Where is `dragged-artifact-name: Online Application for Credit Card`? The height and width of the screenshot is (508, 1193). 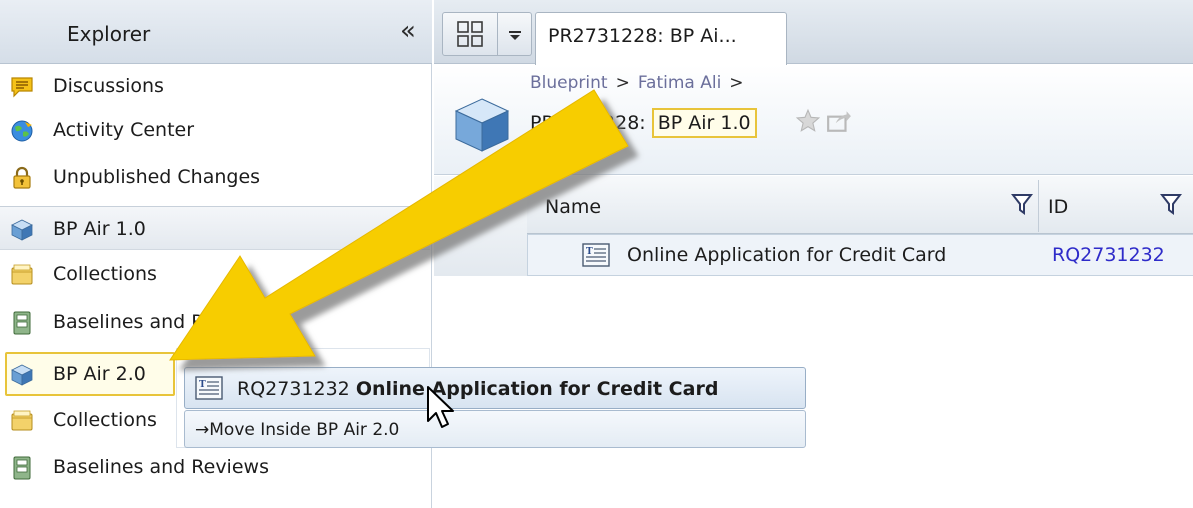
dragged-artifact-name: Online Application for Credit Card is located at coordinates (537, 389).